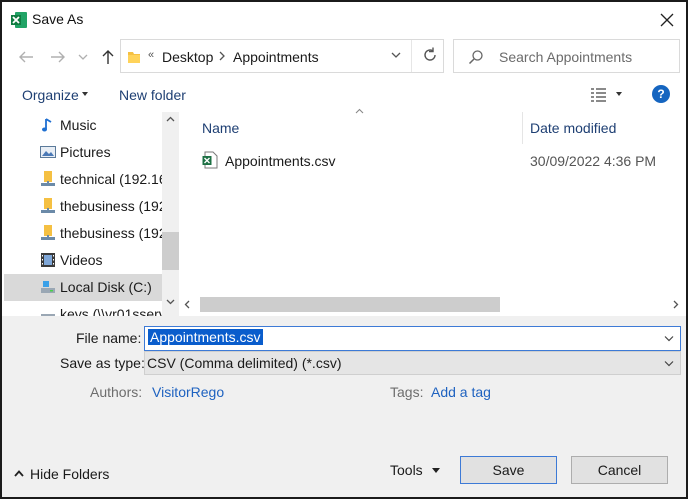 The height and width of the screenshot is (499, 688). Describe the element at coordinates (48, 152) in the screenshot. I see `pictures-icon` at that location.